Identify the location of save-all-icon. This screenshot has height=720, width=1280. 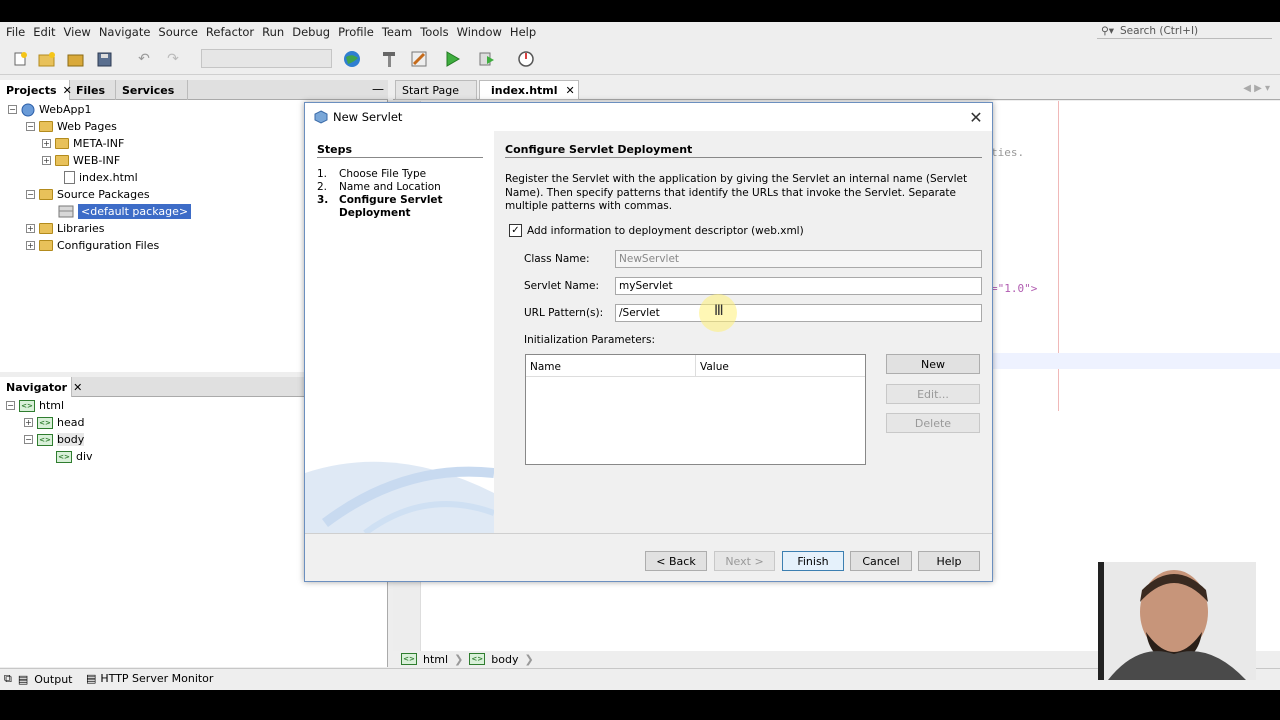
(105, 59).